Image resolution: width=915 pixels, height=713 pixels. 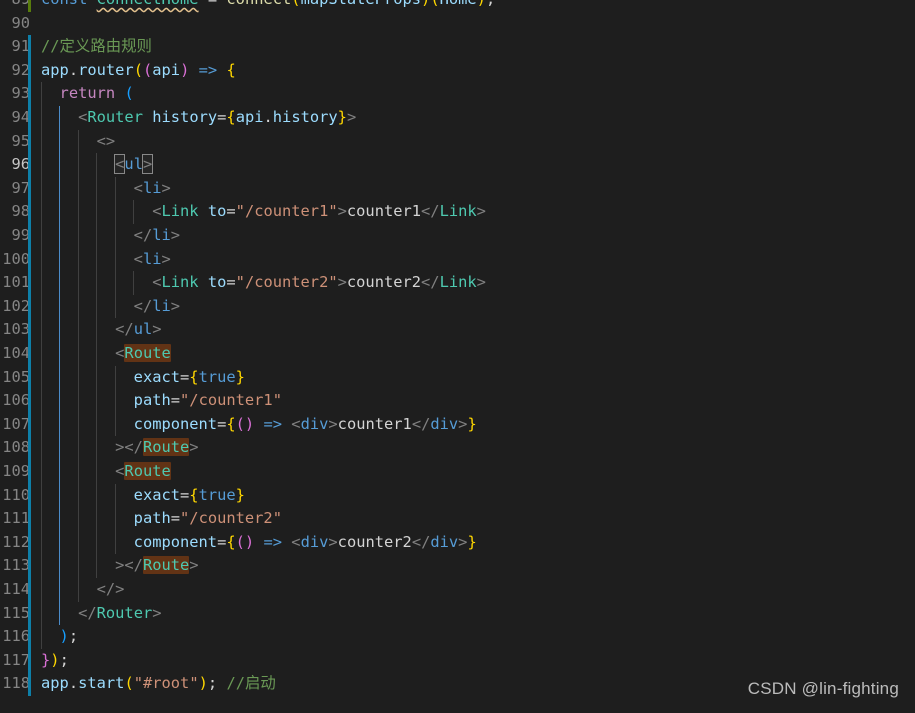 What do you see at coordinates (152, 400) in the screenshot?
I see `code-token: path` at bounding box center [152, 400].